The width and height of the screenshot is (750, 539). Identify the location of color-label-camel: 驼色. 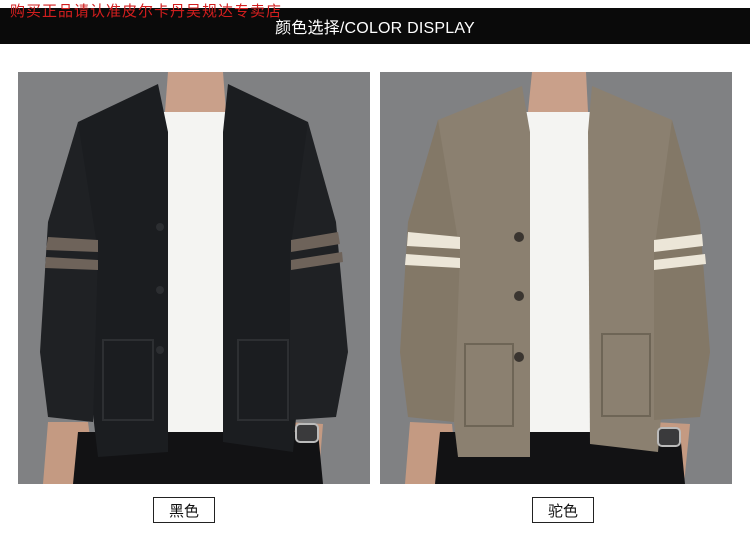
(563, 510).